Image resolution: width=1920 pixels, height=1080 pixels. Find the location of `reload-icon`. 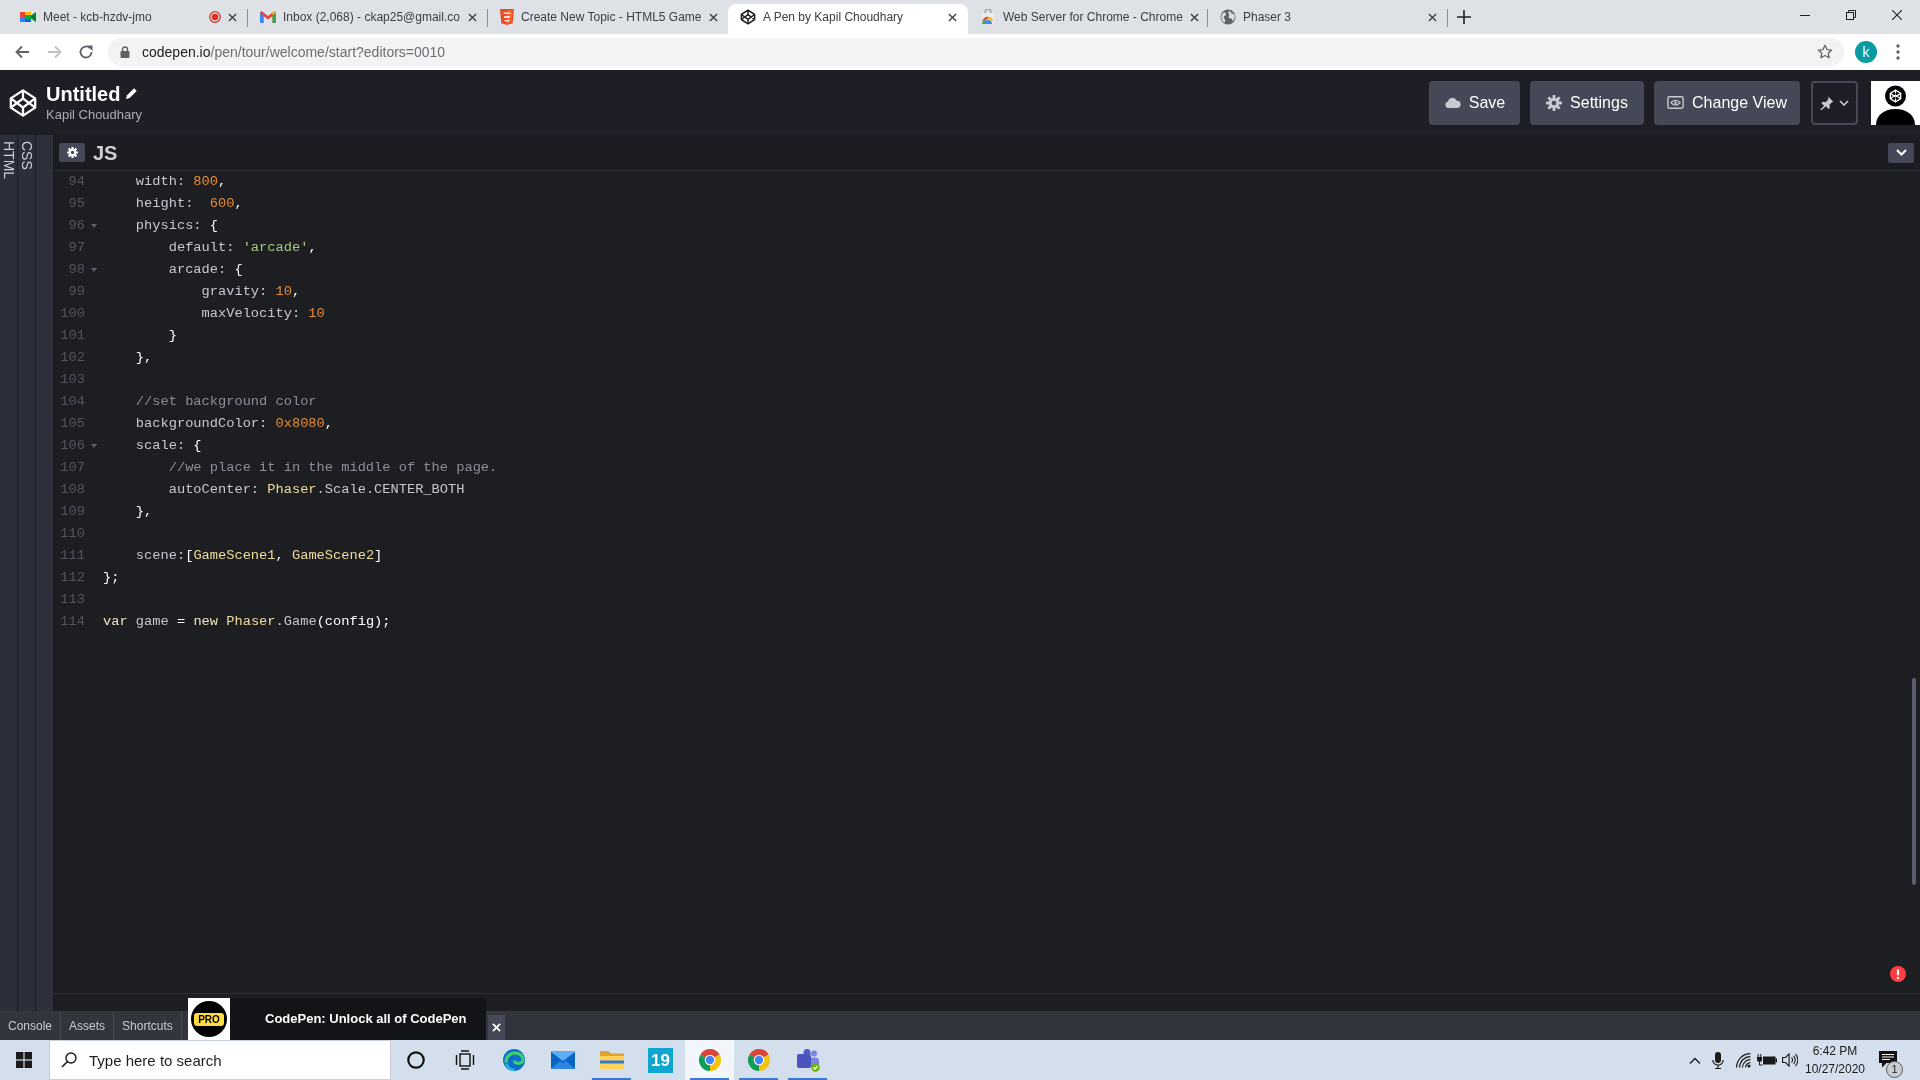

reload-icon is located at coordinates (86, 52).